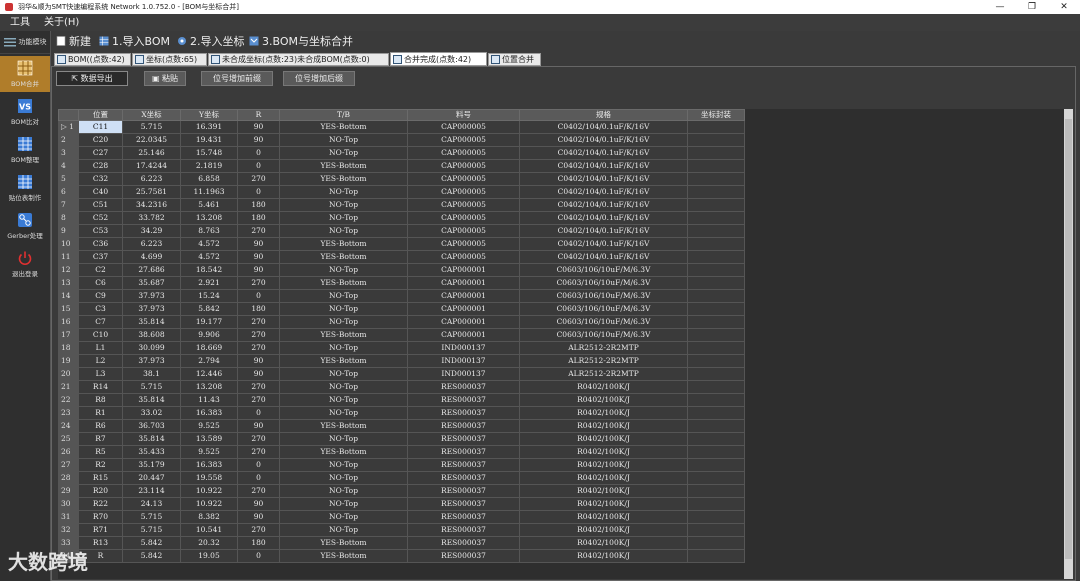  Describe the element at coordinates (151, 244) in the screenshot. I see `table-cell: 6.223` at that location.